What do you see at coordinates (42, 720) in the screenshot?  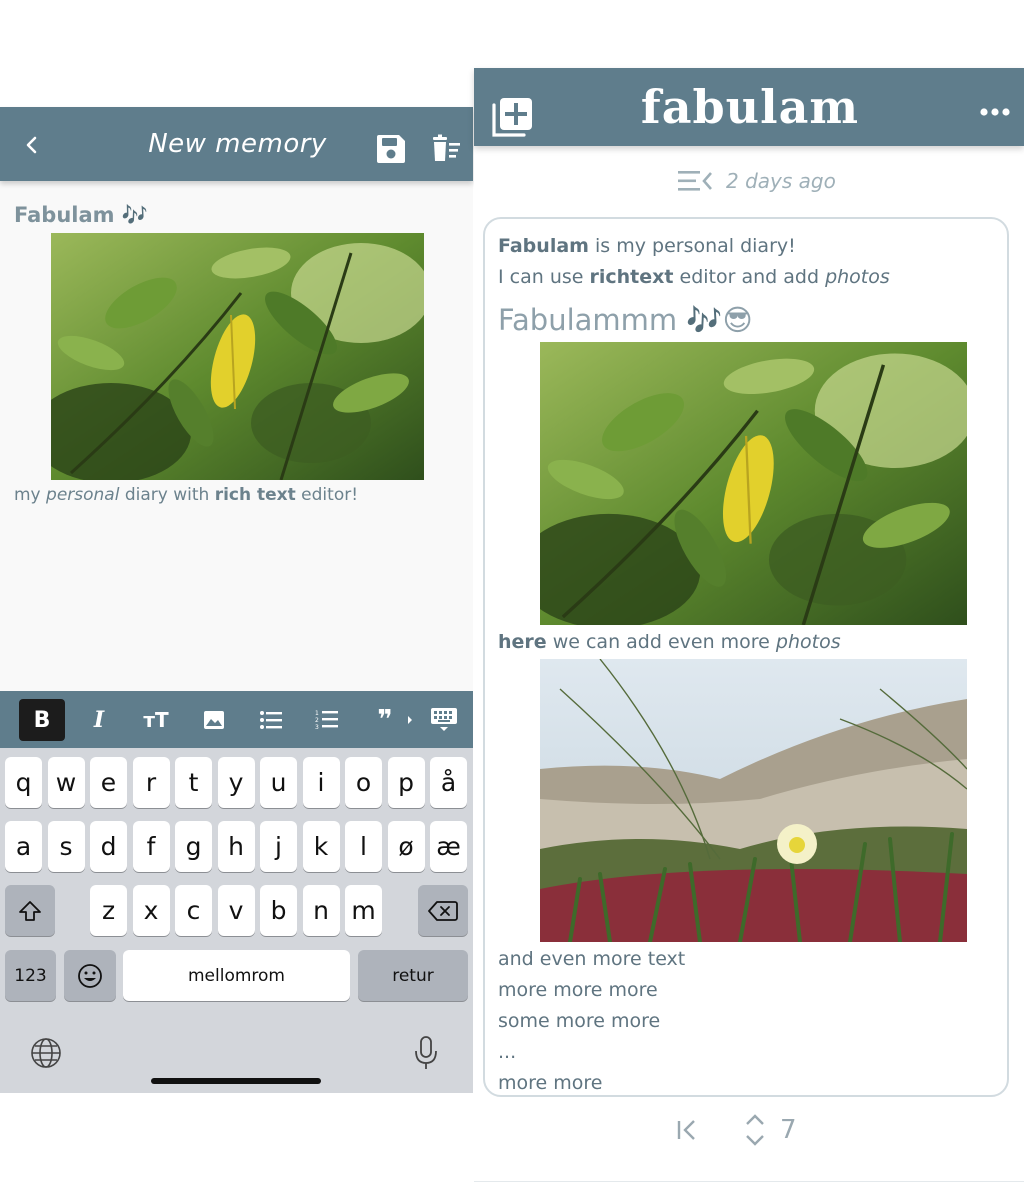 I see `bold-button: B` at bounding box center [42, 720].